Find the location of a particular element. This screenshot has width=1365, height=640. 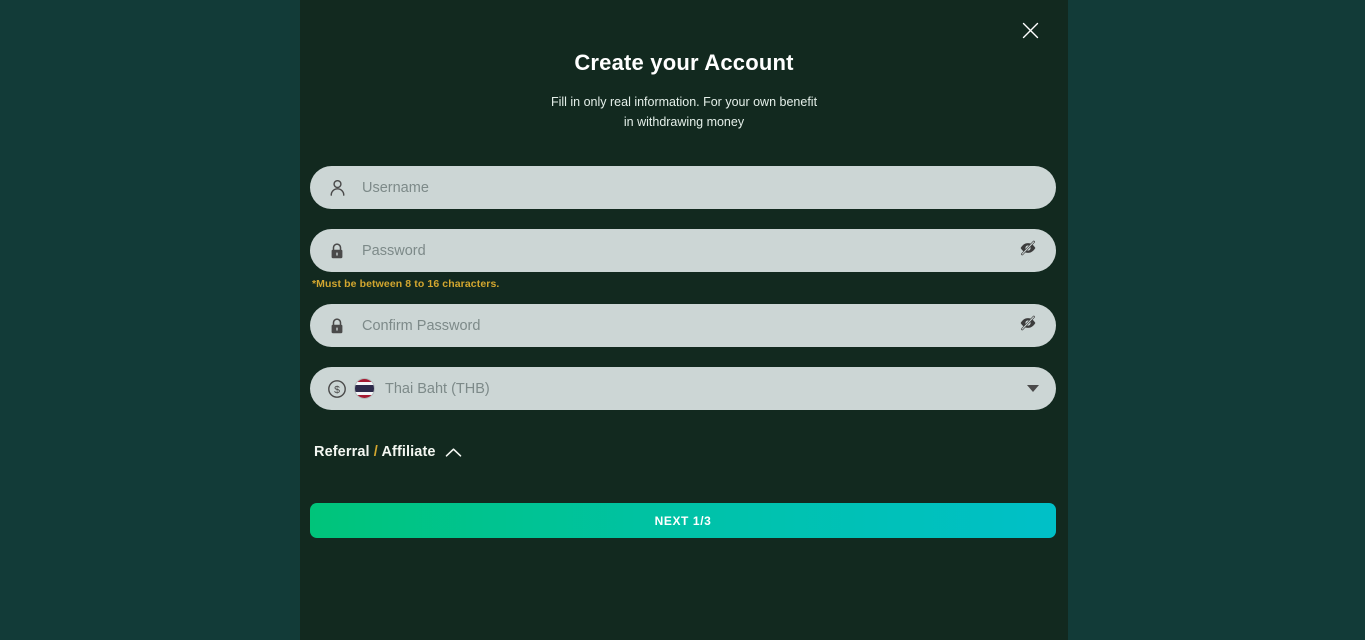

referral-label-part1: Referral is located at coordinates (342, 452).